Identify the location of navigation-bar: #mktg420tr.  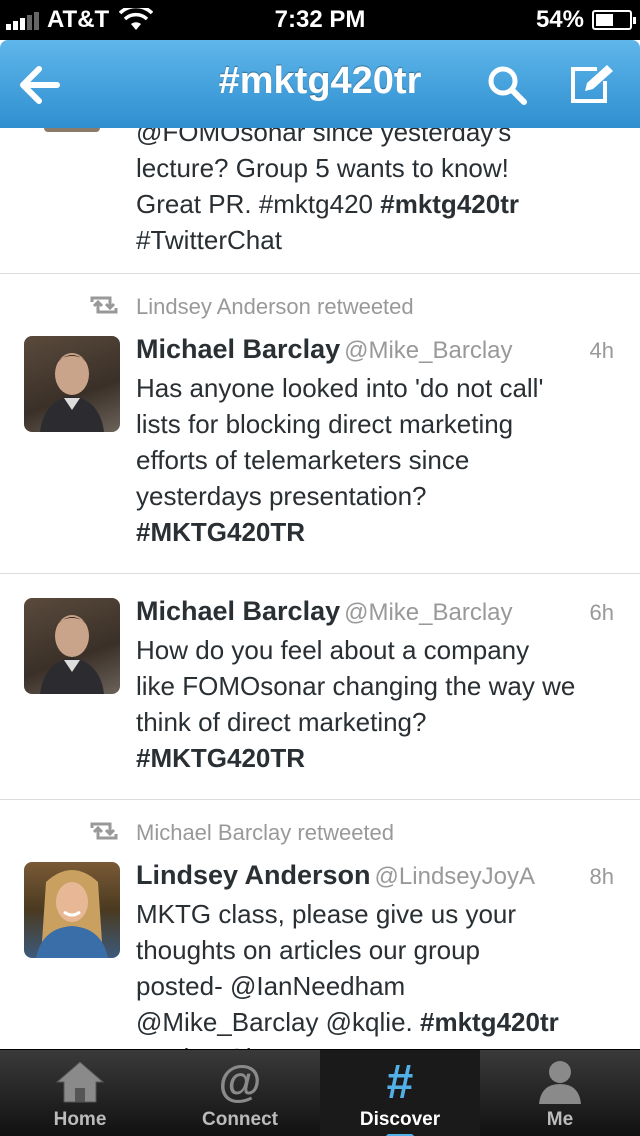
(320, 84).